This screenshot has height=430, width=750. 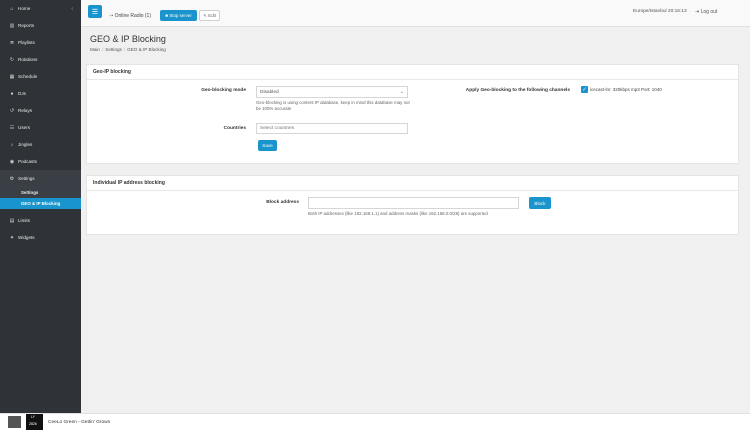 I want to click on breadcrumb-current: GEO & IP Blocking, so click(x=146, y=49).